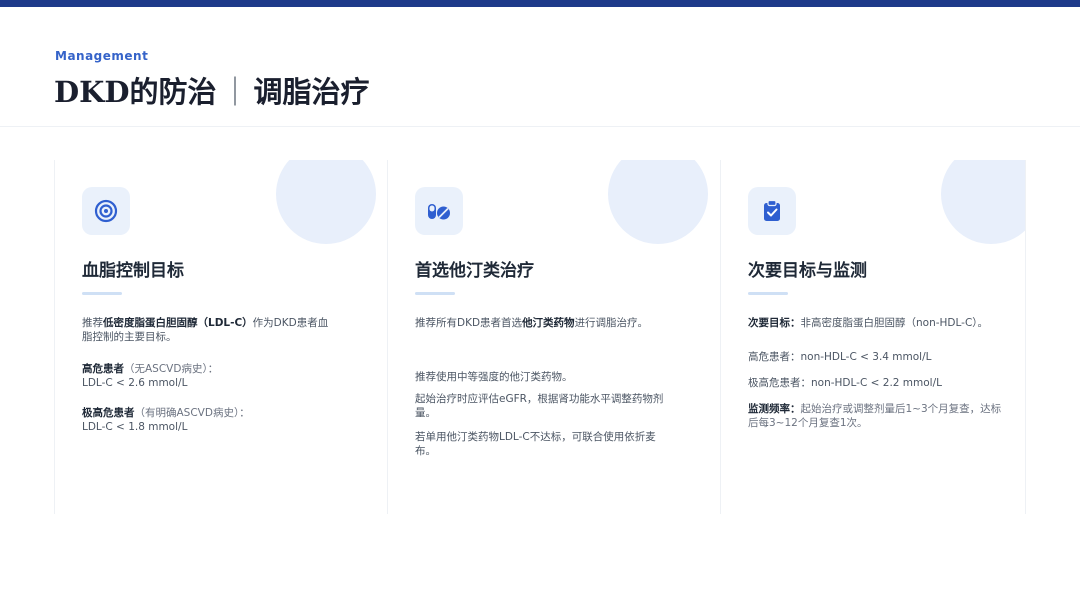  Describe the element at coordinates (133, 271) in the screenshot. I see `card-title: 血脂控制目标` at that location.